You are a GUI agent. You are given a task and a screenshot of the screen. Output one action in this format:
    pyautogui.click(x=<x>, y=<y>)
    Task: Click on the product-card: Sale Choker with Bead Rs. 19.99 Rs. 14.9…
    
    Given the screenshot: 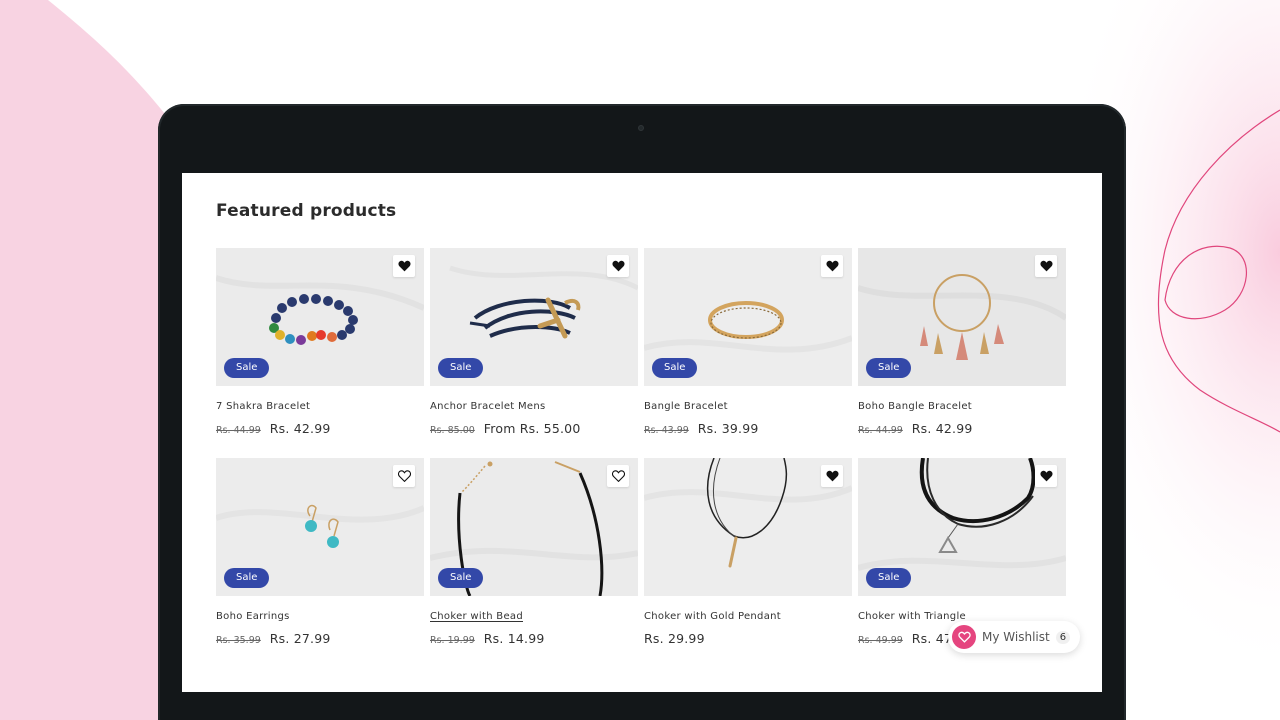 What is the action you would take?
    pyautogui.click(x=534, y=558)
    